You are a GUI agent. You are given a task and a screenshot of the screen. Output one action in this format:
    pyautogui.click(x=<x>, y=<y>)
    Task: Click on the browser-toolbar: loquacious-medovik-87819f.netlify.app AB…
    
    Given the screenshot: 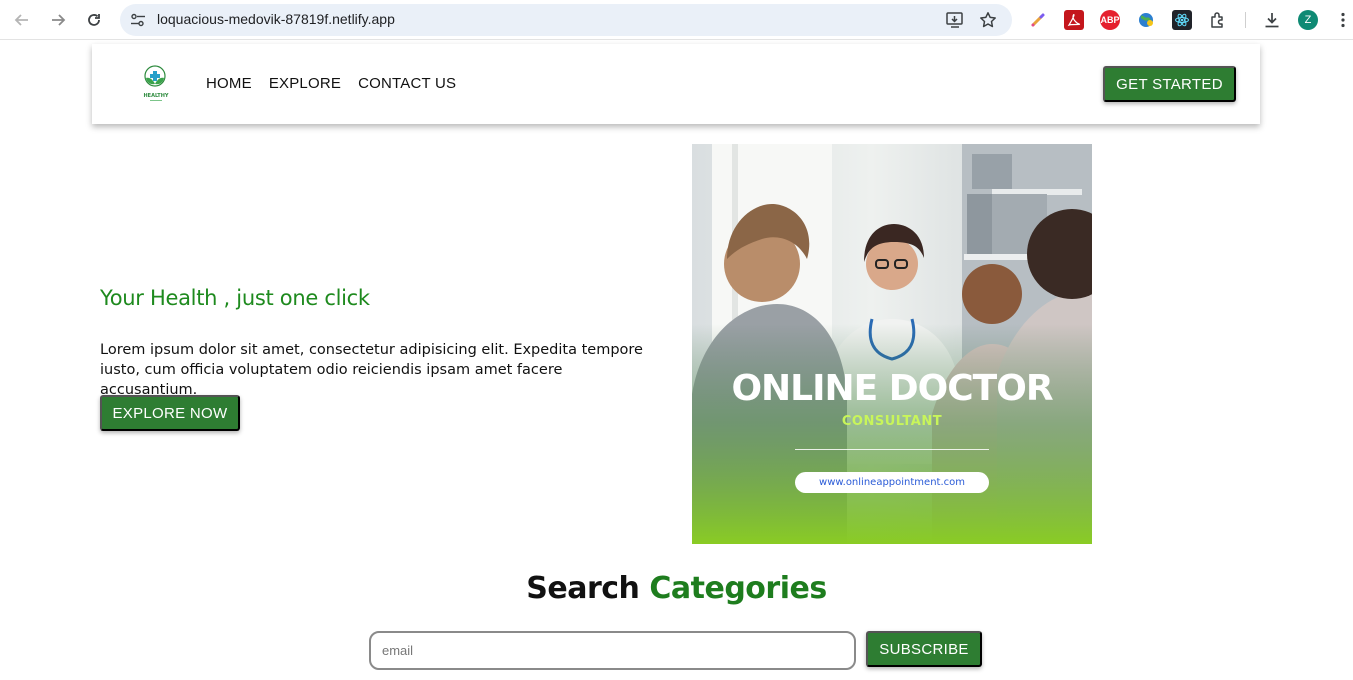 What is the action you would take?
    pyautogui.click(x=676, y=20)
    